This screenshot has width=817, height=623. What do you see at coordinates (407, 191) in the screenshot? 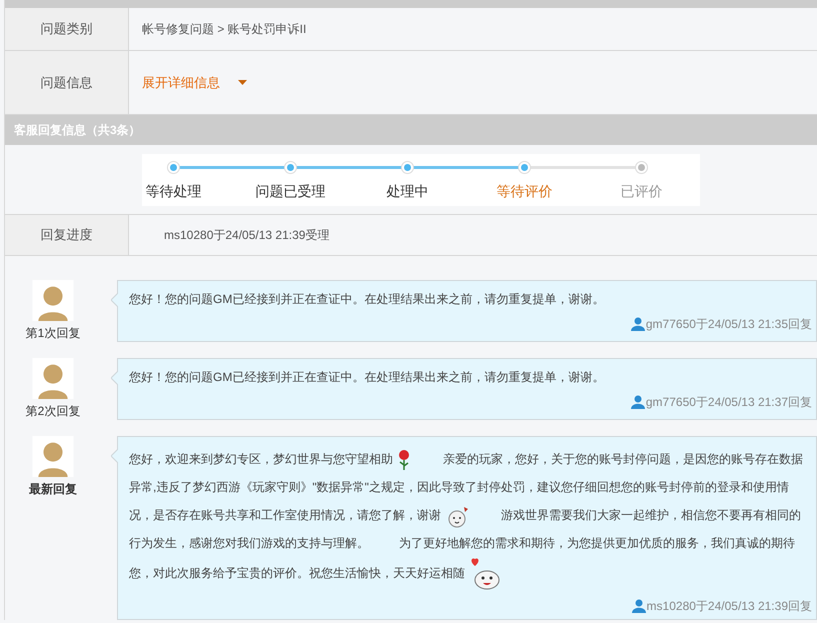
I see `step-label: 处理中` at bounding box center [407, 191].